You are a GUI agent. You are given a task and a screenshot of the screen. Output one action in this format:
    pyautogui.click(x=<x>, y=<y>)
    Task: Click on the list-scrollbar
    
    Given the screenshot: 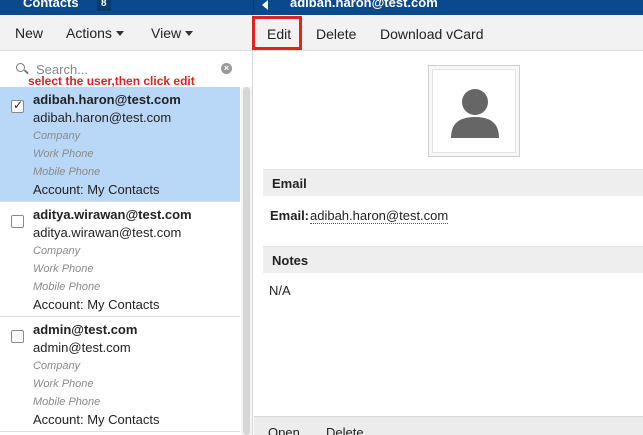 What is the action you would take?
    pyautogui.click(x=246, y=261)
    